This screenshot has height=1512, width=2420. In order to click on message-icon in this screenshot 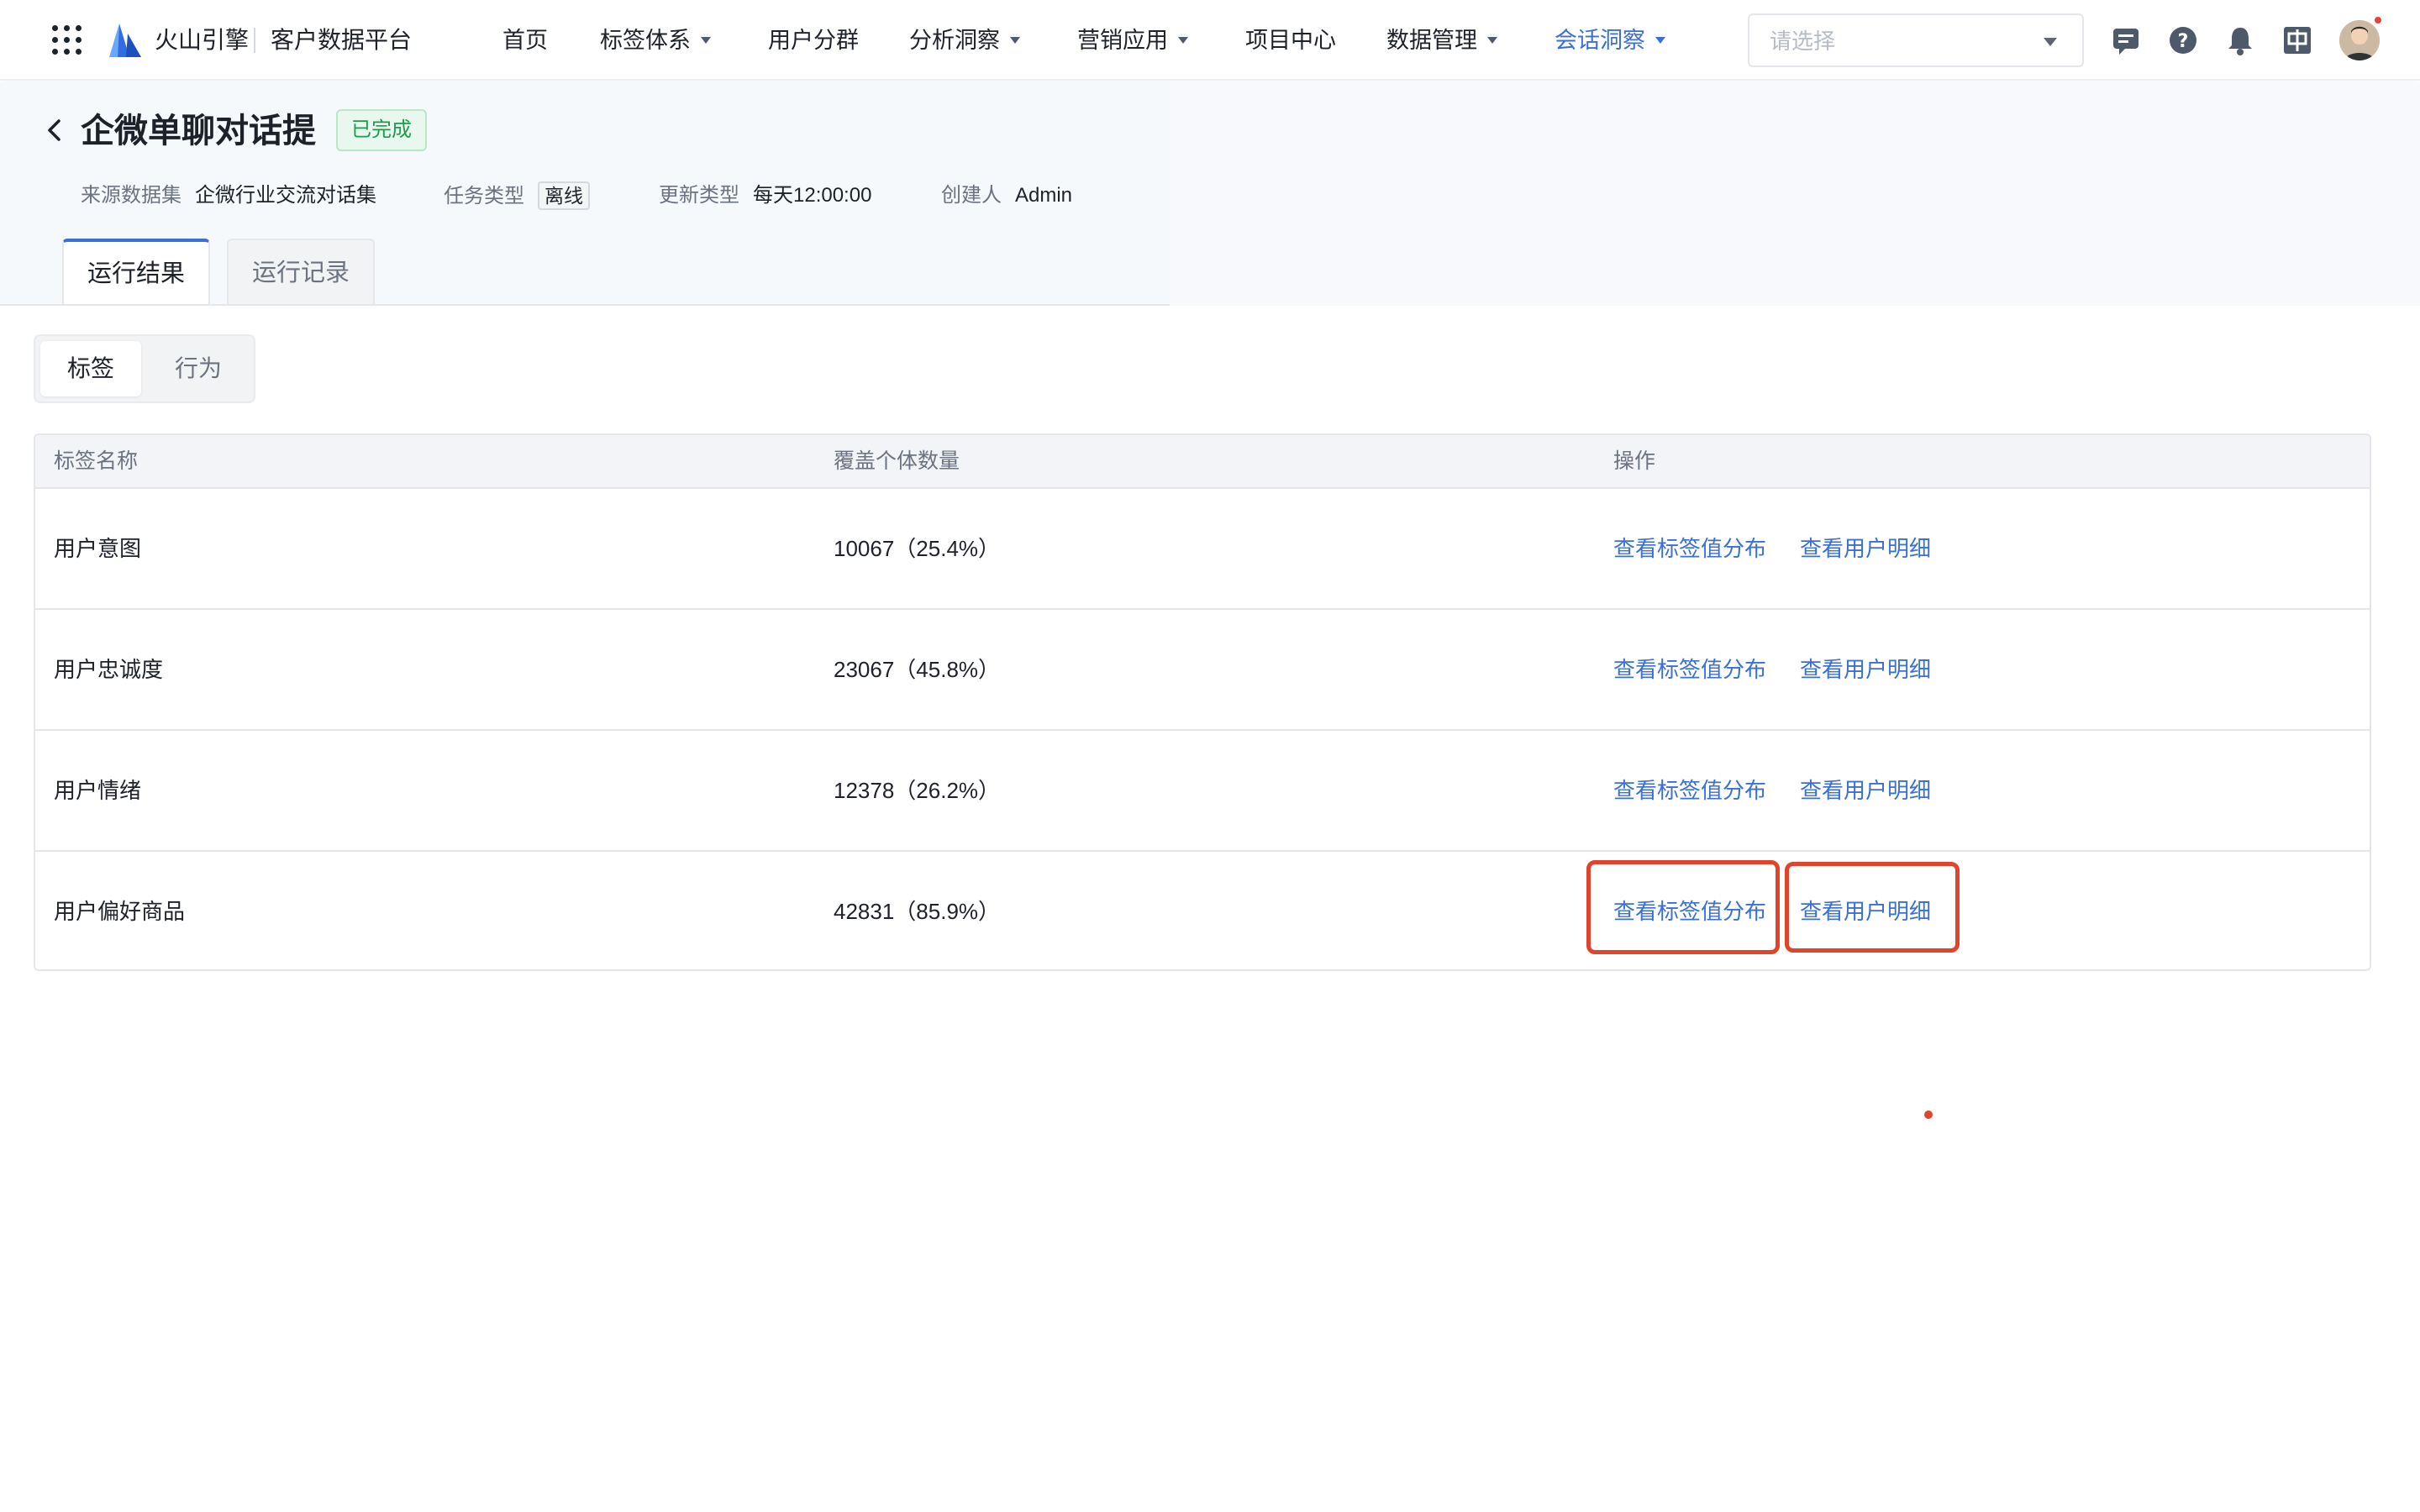, I will do `click(2126, 40)`.